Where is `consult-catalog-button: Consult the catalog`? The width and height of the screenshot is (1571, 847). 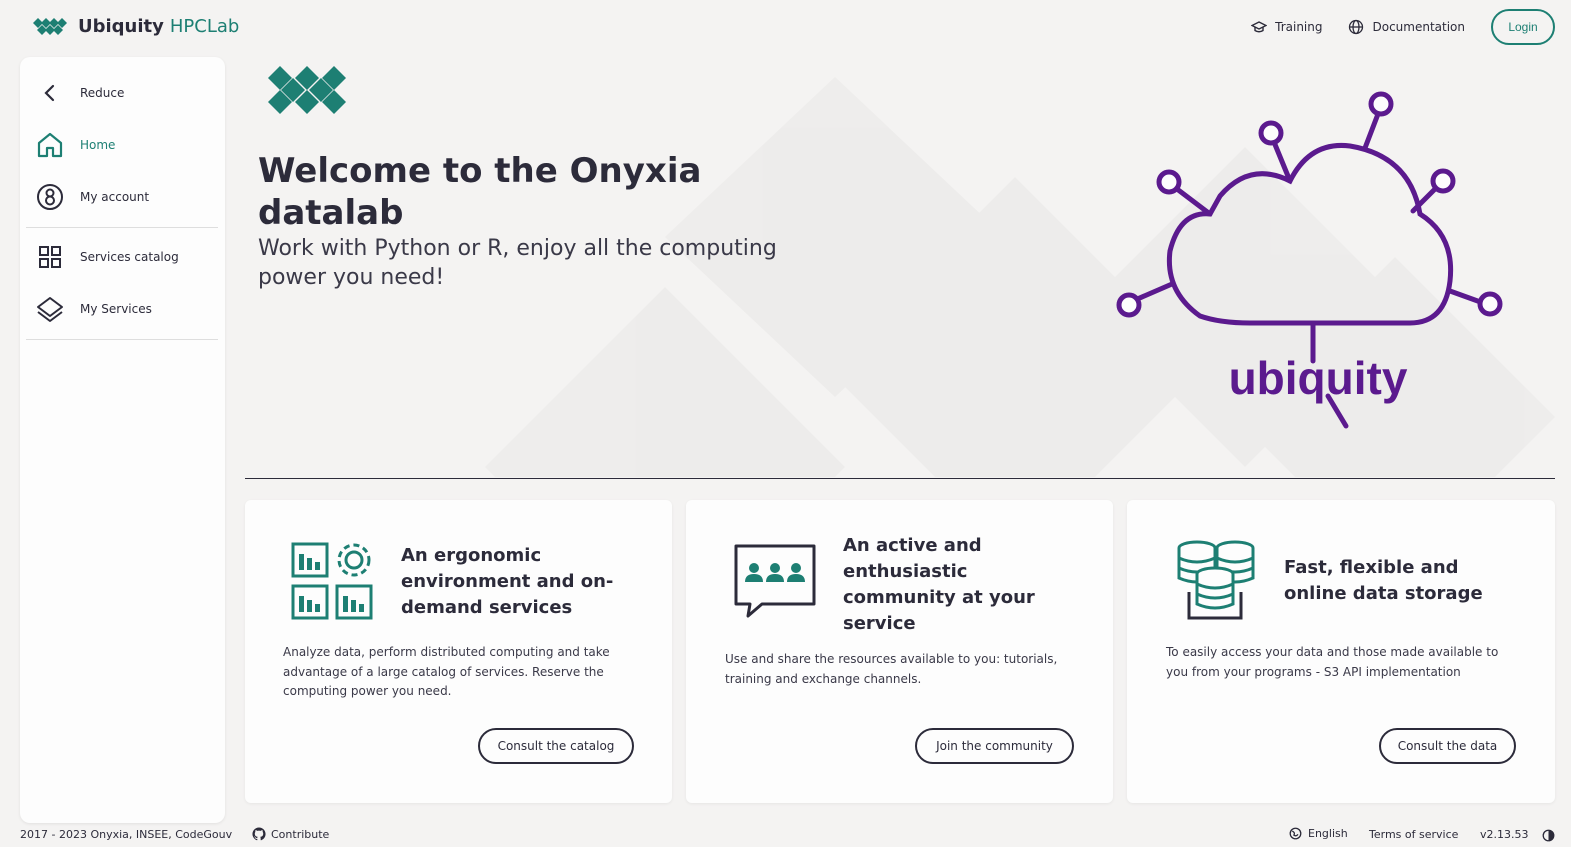
consult-catalog-button: Consult the catalog is located at coordinates (556, 746).